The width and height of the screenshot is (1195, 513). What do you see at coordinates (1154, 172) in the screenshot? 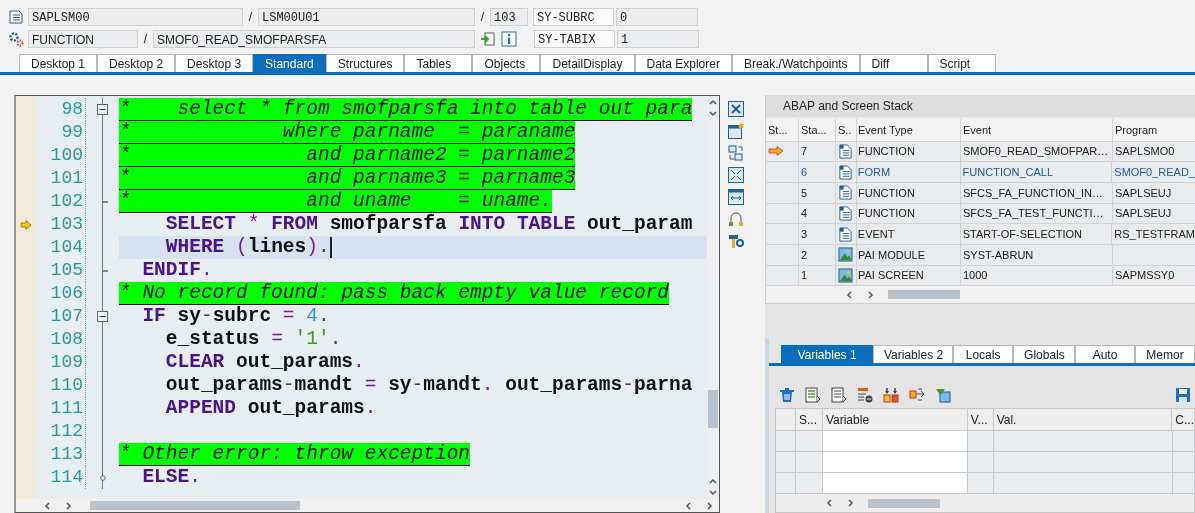
I see `table-cell: SMOF0_READ_` at bounding box center [1154, 172].